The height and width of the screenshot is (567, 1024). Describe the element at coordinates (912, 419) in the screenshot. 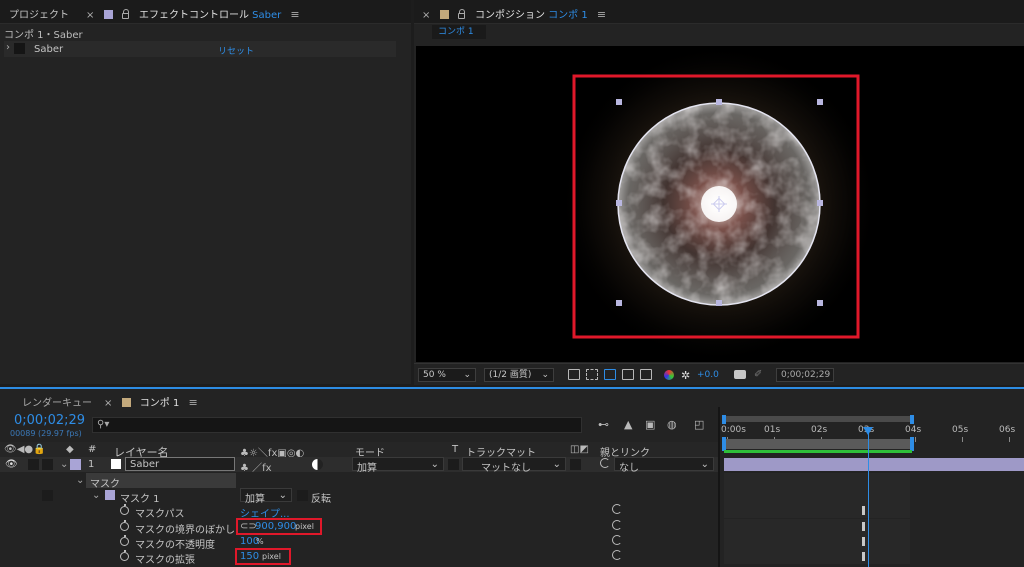

I see `navigator-end-handle` at that location.